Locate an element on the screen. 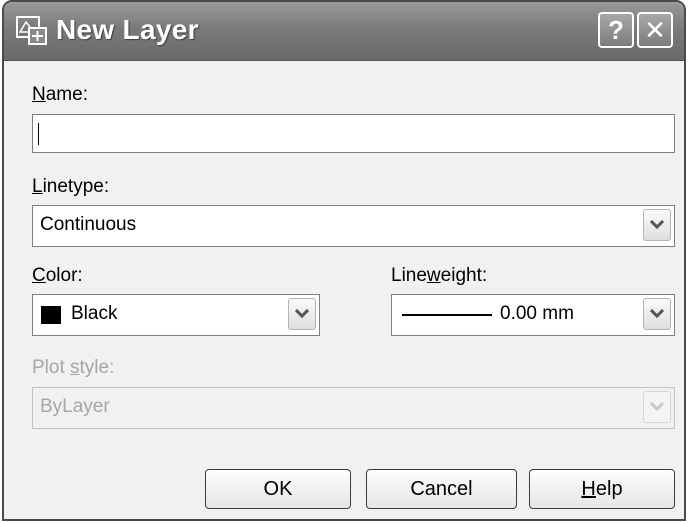 The image size is (688, 523). help-title-button: ? is located at coordinates (616, 30).